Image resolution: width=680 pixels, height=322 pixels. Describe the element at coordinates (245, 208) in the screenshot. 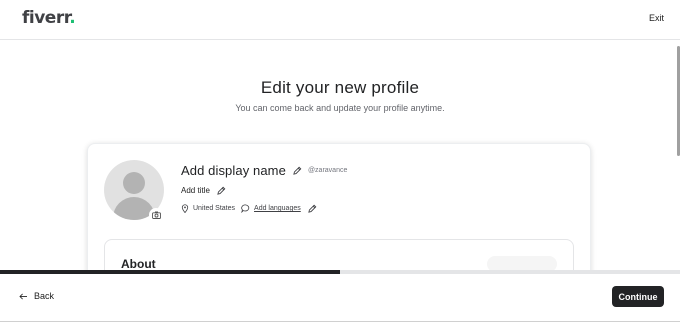

I see `speech-bubble-icon` at that location.